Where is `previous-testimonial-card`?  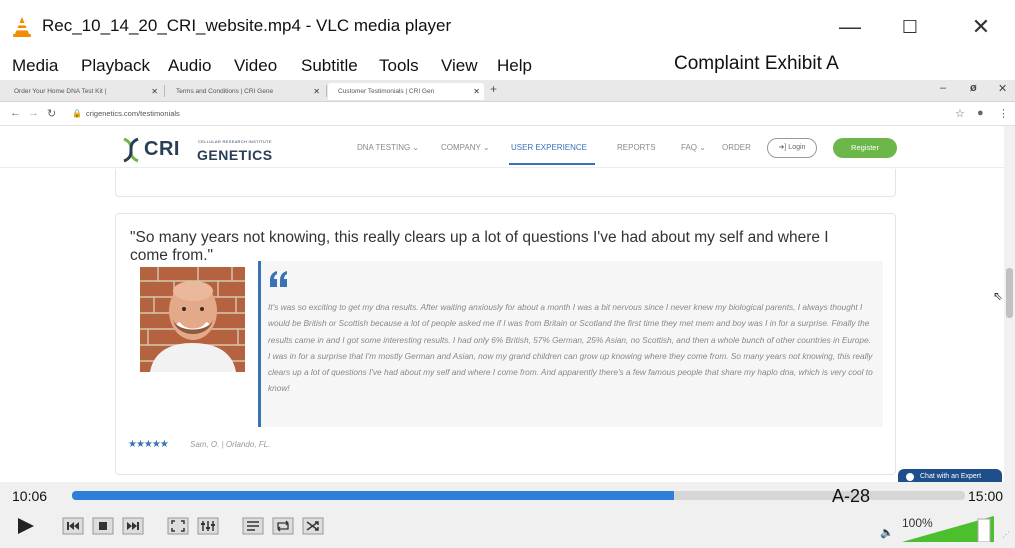 previous-testimonial-card is located at coordinates (505, 183).